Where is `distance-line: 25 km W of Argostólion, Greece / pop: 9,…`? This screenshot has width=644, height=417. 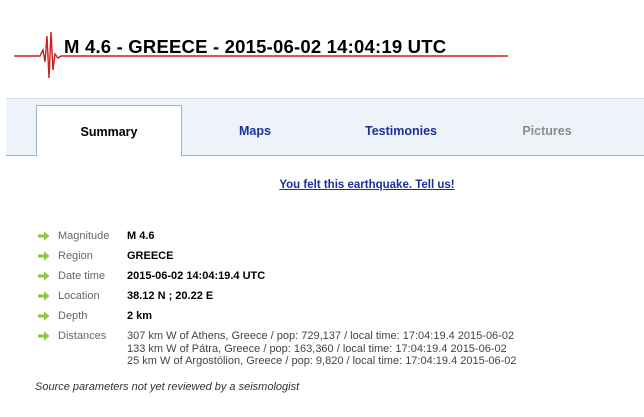
distance-line: 25 km W of Argostólion, Greece / pop: 9,… is located at coordinates (322, 361).